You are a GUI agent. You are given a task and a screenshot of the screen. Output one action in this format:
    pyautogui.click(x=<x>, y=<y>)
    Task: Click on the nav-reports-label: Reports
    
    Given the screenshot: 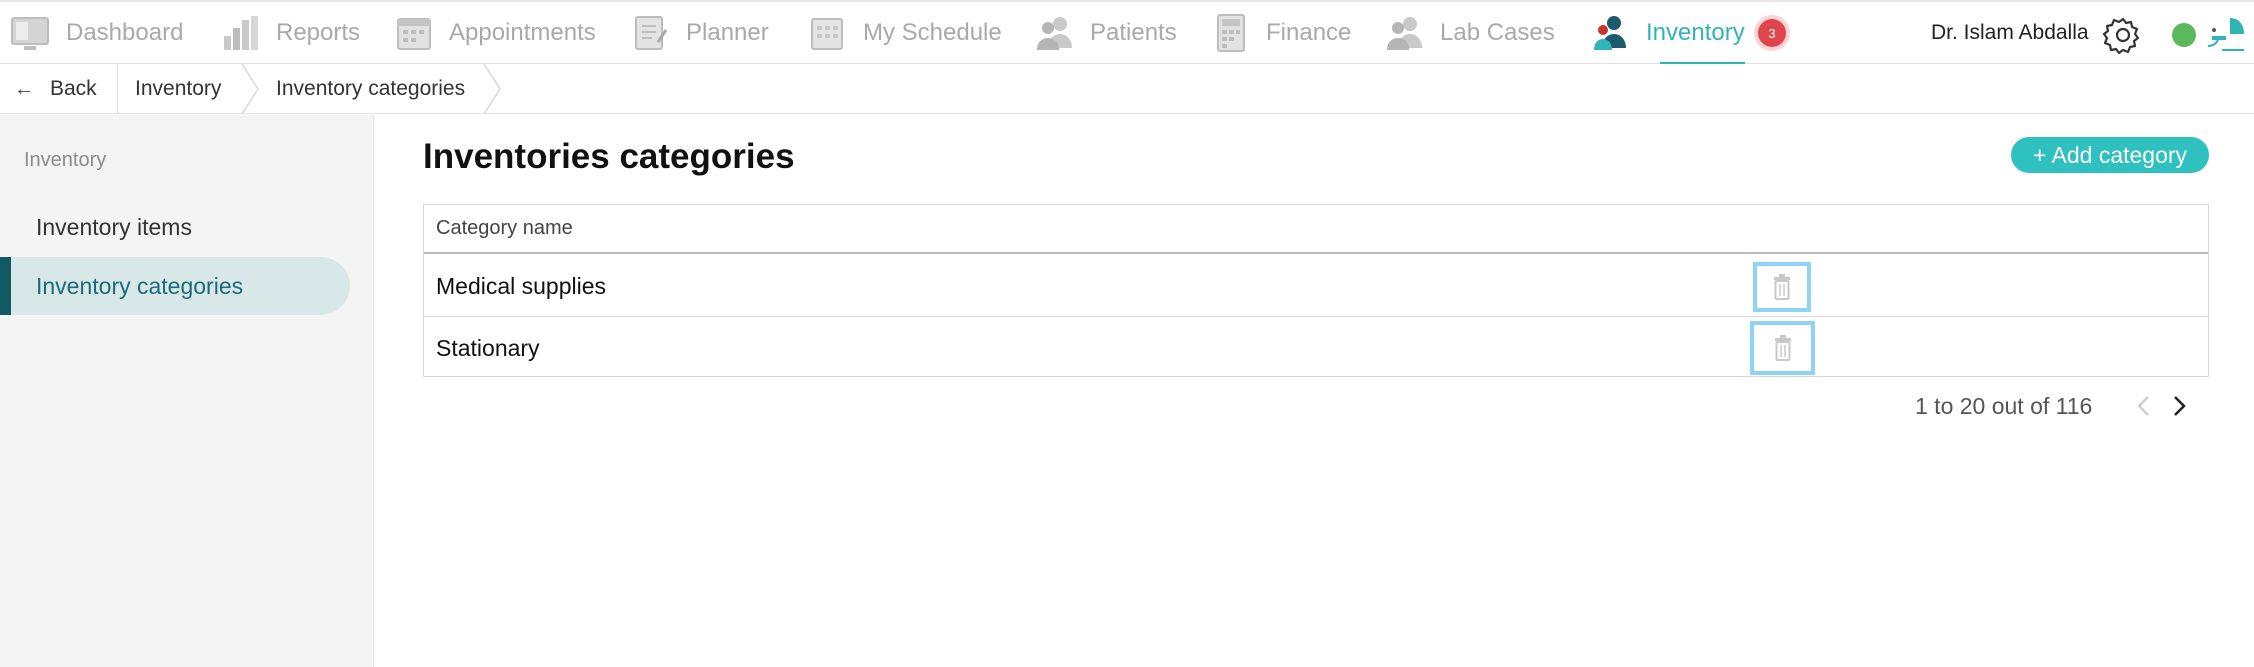 What is the action you would take?
    pyautogui.click(x=318, y=32)
    